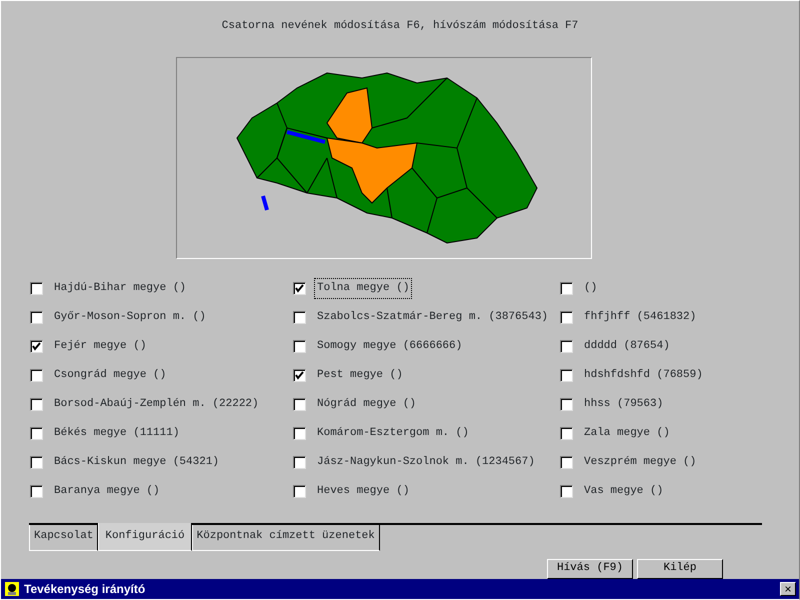 This screenshot has height=600, width=800. Describe the element at coordinates (156, 404) in the screenshot. I see `checkbox-label: Borsod-Abaúj-Zemplén m. (22222)` at that location.